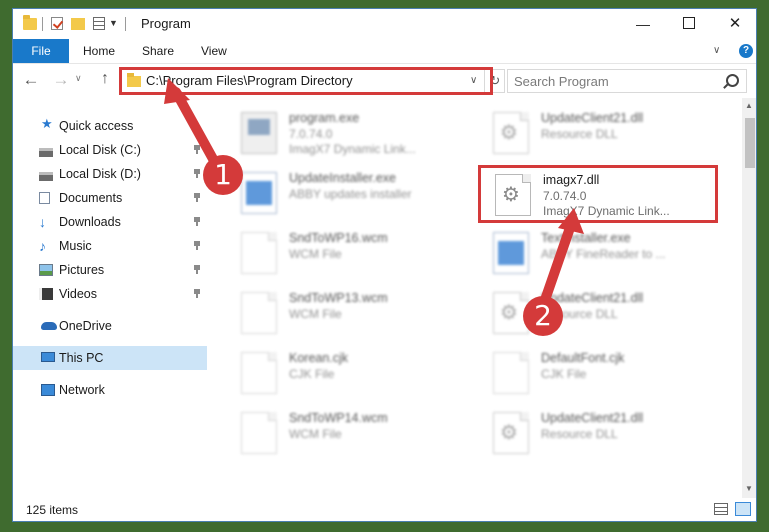 This screenshot has width=769, height=532. Describe the element at coordinates (91, 198) in the screenshot. I see `sidebar-item-label: Documents` at that location.